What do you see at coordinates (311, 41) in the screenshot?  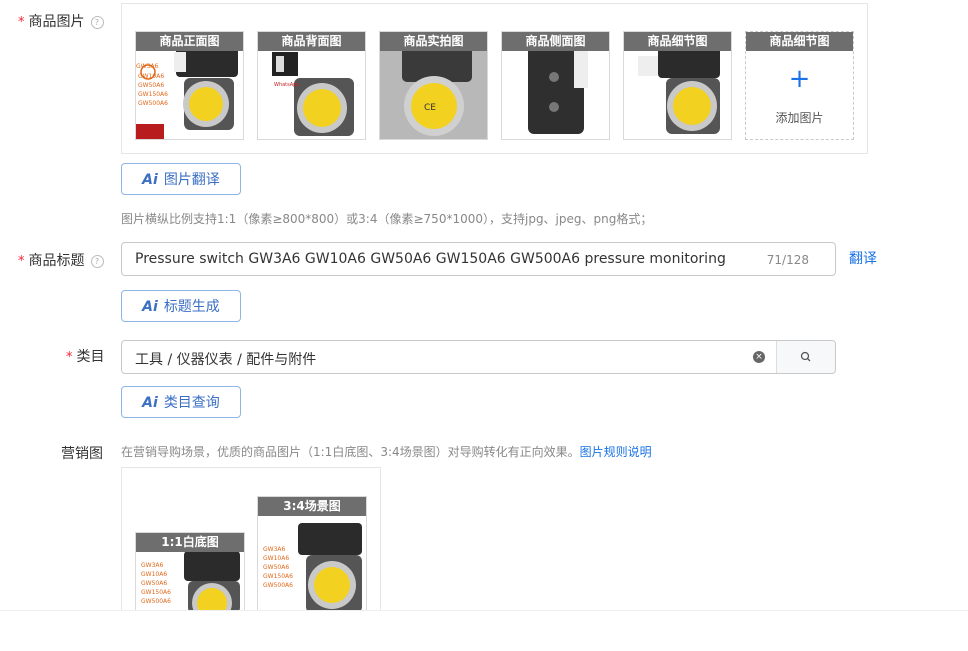 I see `thumb-title: 商品背面图` at bounding box center [311, 41].